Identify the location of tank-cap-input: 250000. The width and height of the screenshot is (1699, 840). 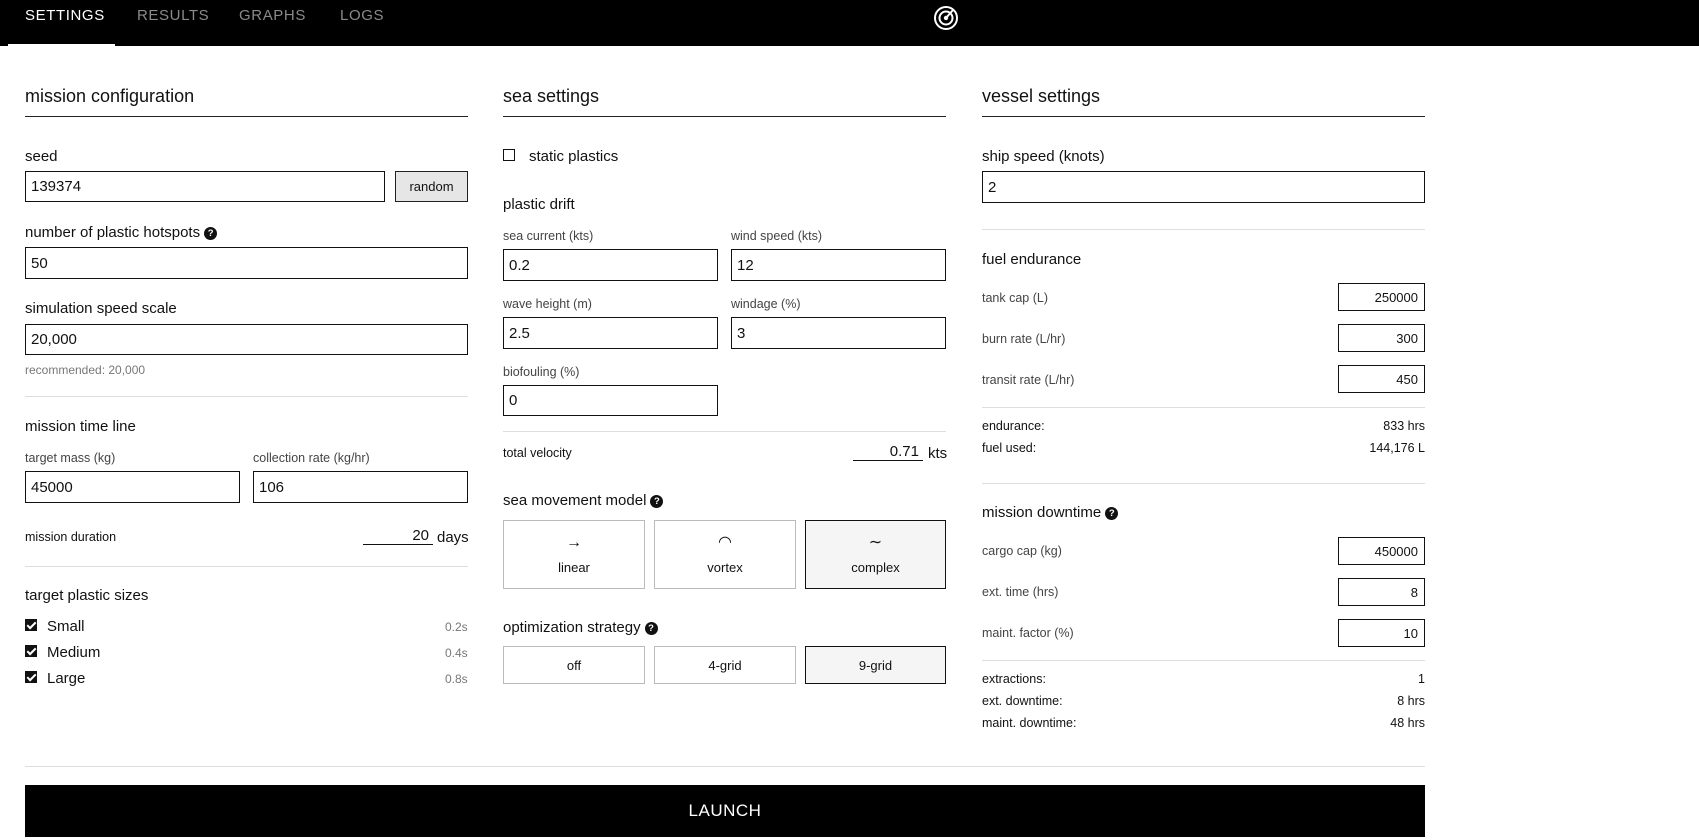
(1381, 297).